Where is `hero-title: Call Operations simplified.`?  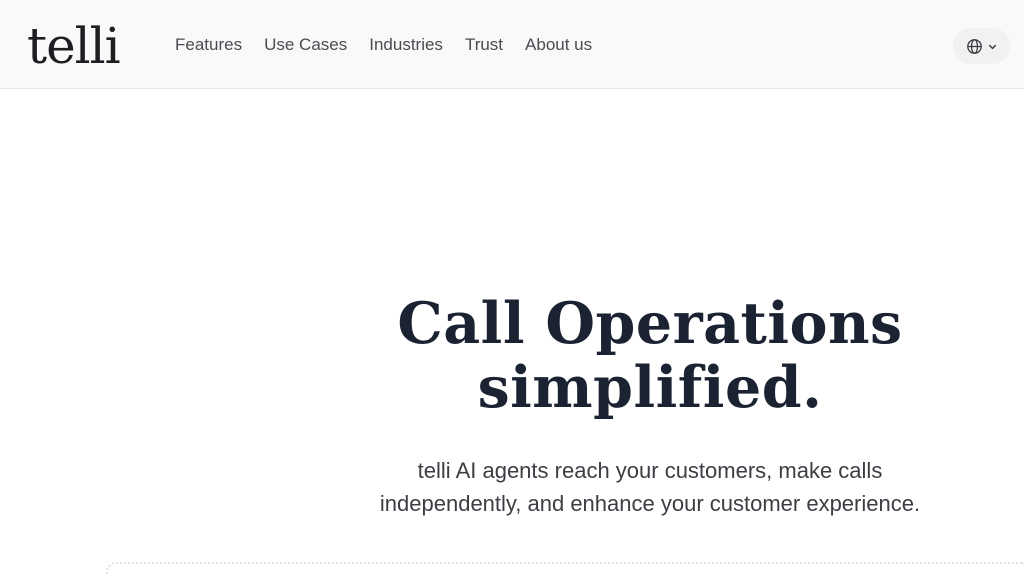
hero-title: Call Operations simplified. is located at coordinates (650, 356).